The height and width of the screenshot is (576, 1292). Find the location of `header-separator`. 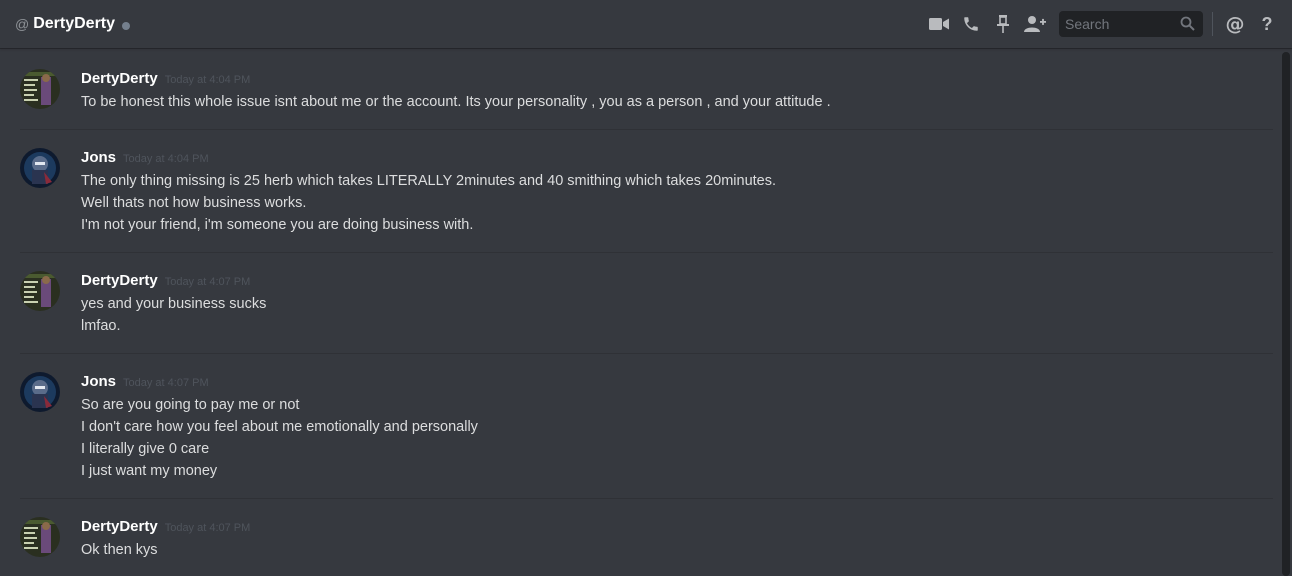

header-separator is located at coordinates (1212, 24).